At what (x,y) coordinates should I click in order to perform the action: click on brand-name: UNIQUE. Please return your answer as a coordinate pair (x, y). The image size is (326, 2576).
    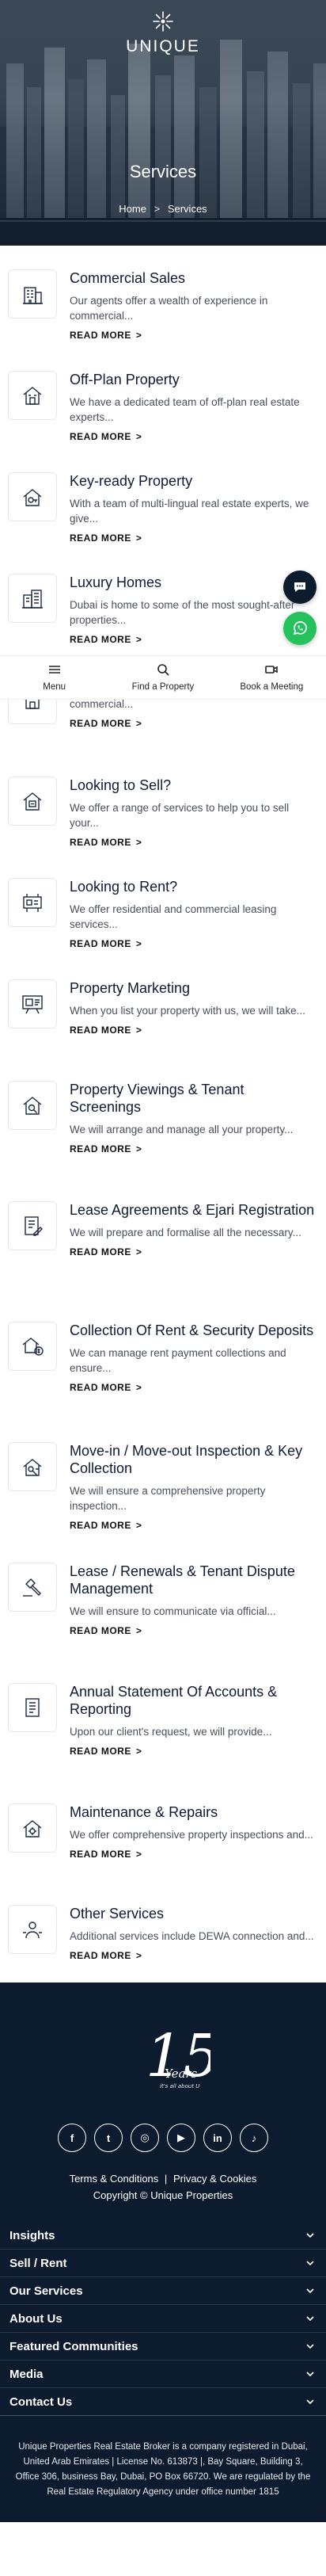
    Looking at the image, I should click on (163, 46).